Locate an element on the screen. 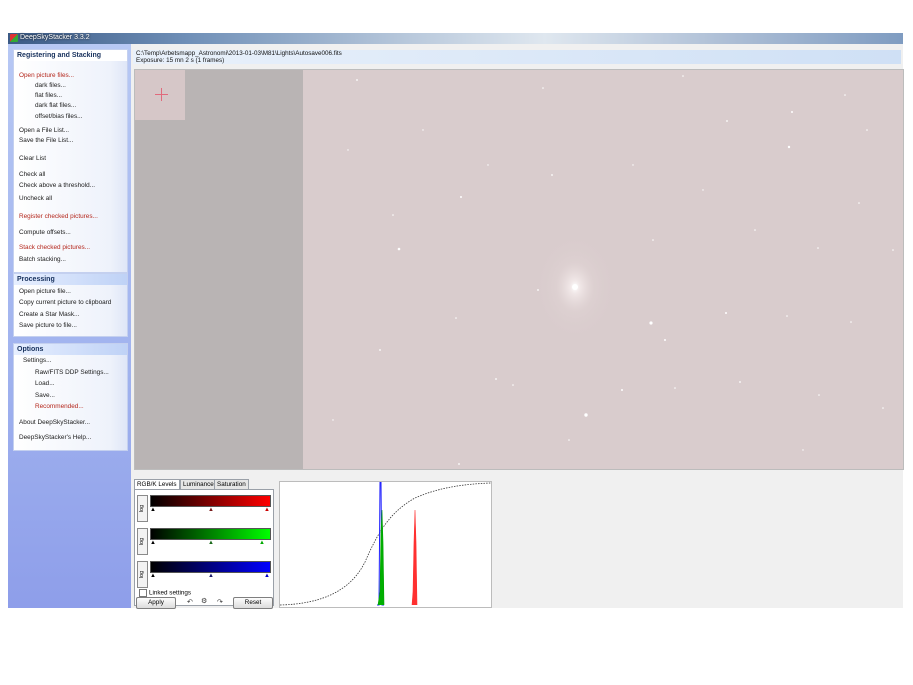 The image size is (913, 685). red-level-gradient is located at coordinates (210, 501).